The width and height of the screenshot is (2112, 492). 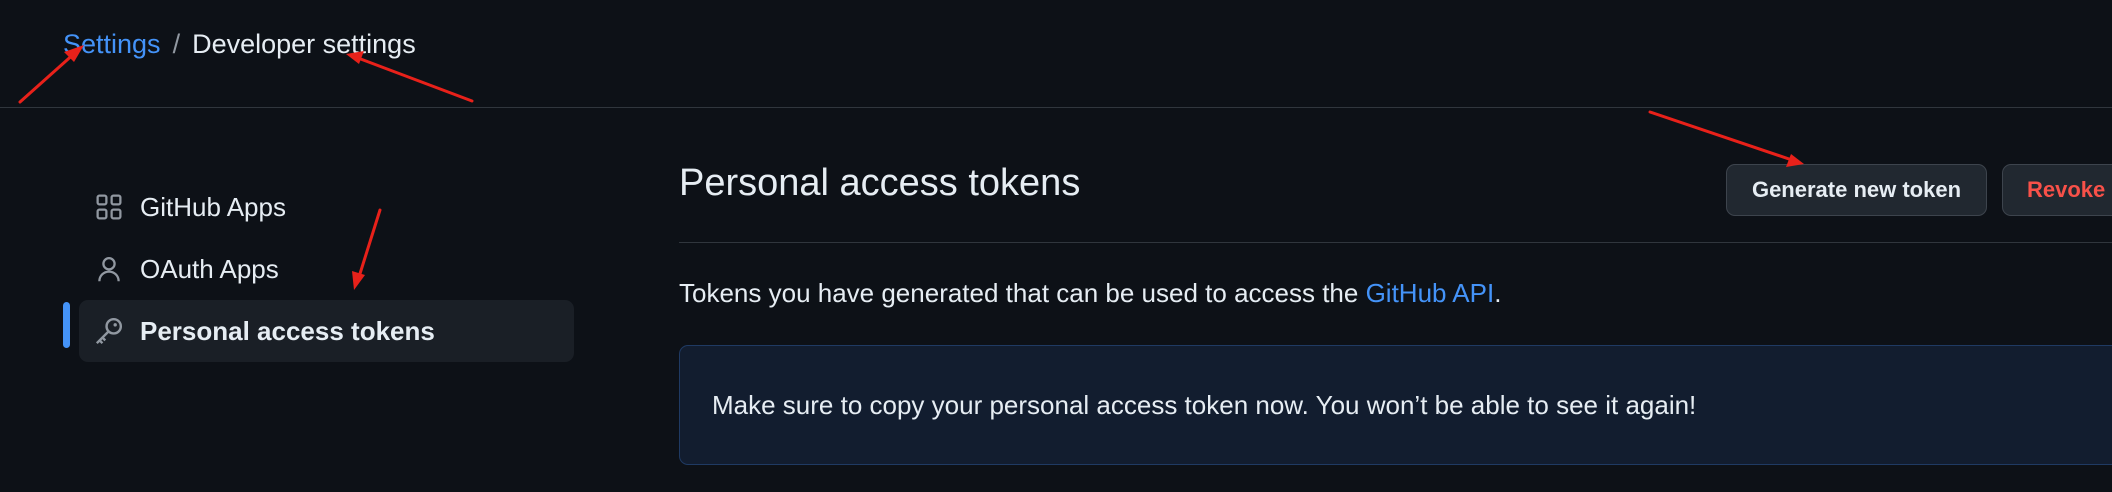 What do you see at coordinates (1498, 293) in the screenshot?
I see `description-period: .` at bounding box center [1498, 293].